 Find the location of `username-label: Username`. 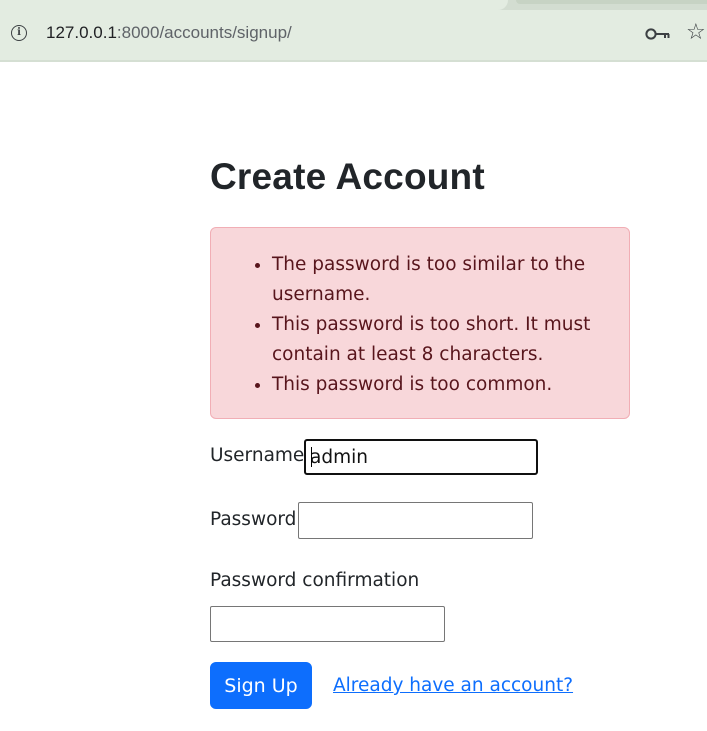

username-label: Username is located at coordinates (257, 455).